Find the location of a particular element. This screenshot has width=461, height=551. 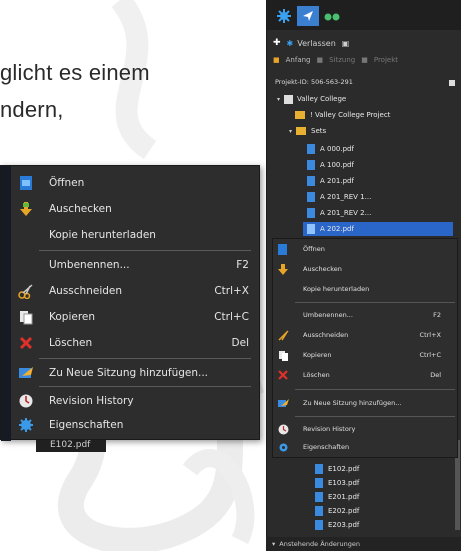

tree-item-file: A 000.pdf is located at coordinates (377, 149).